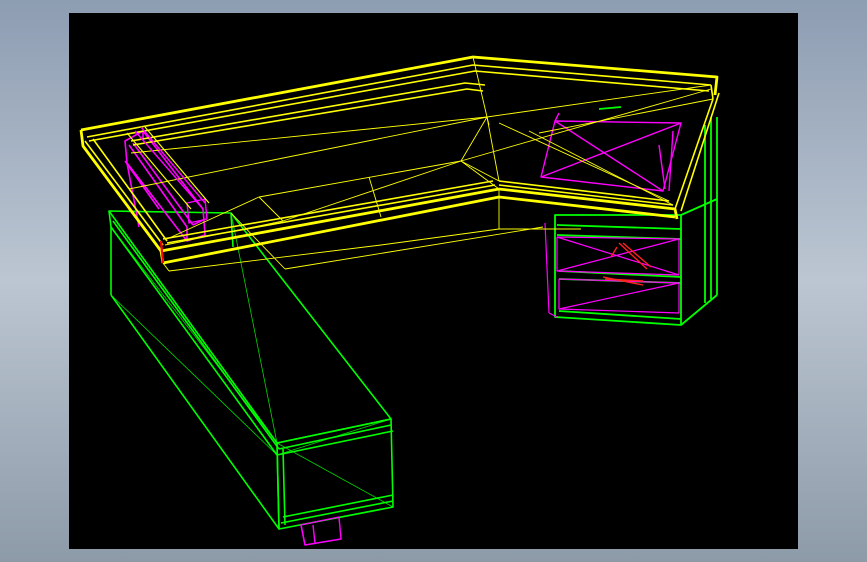 The width and height of the screenshot is (867, 562). What do you see at coordinates (321, 531) in the screenshot?
I see `pedestal-foot` at bounding box center [321, 531].